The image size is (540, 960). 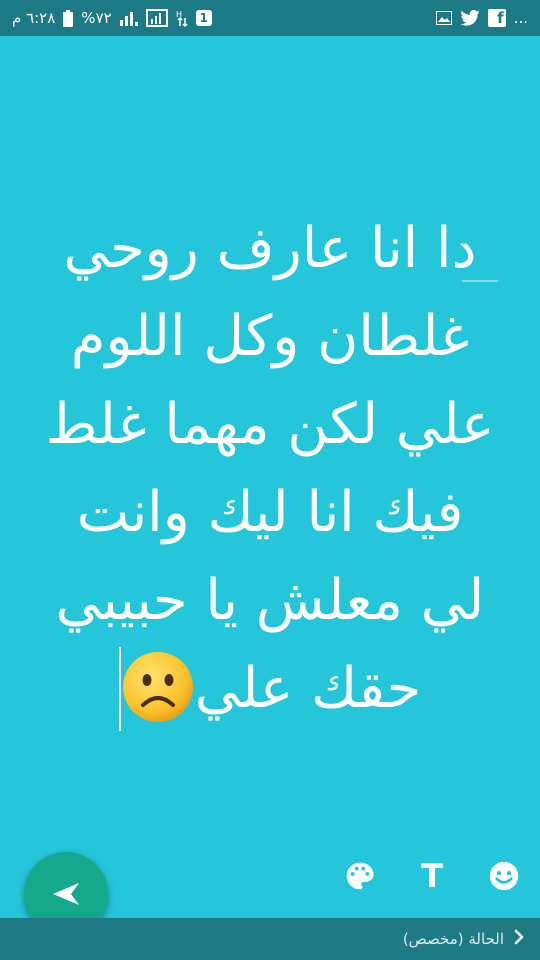 I want to click on svg-text: H, so click(x=179, y=14).